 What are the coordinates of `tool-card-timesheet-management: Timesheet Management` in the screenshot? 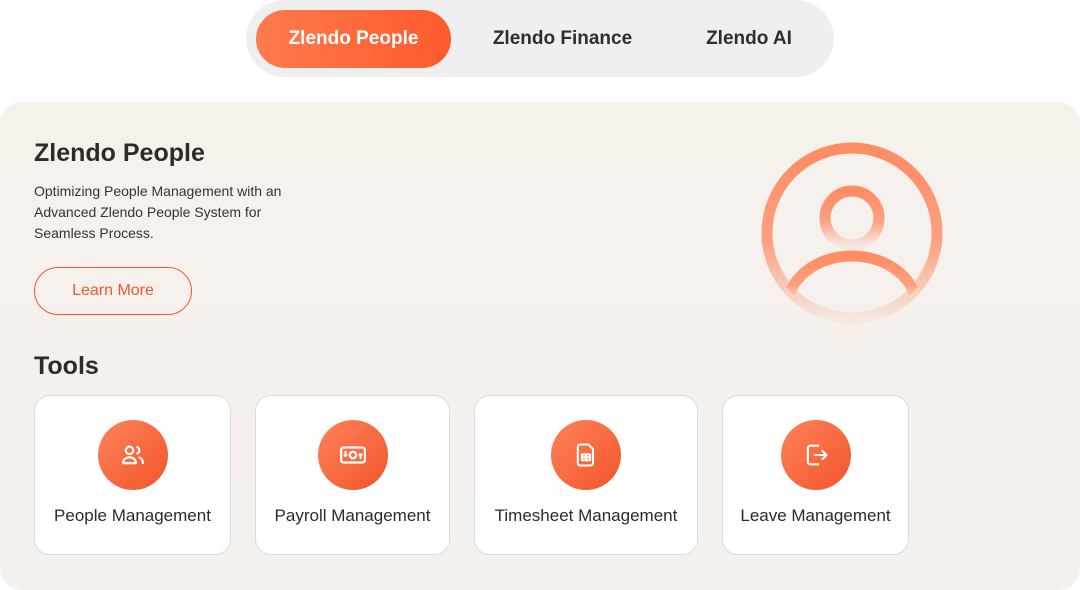 It's located at (586, 475).